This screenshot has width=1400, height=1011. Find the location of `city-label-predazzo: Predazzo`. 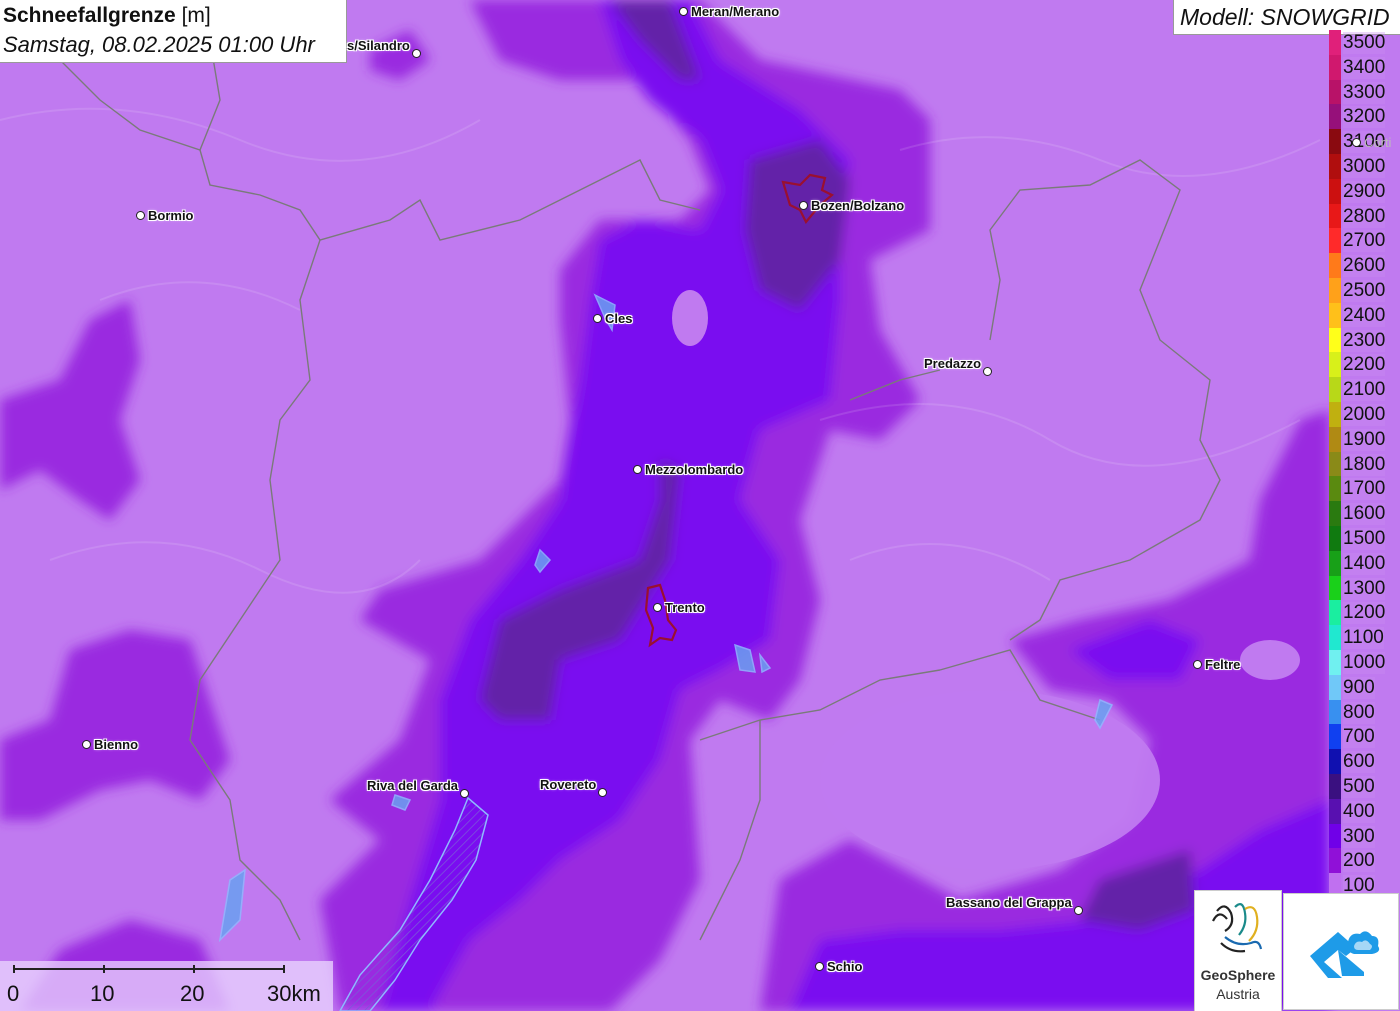

city-label-predazzo: Predazzo is located at coordinates (952, 363).